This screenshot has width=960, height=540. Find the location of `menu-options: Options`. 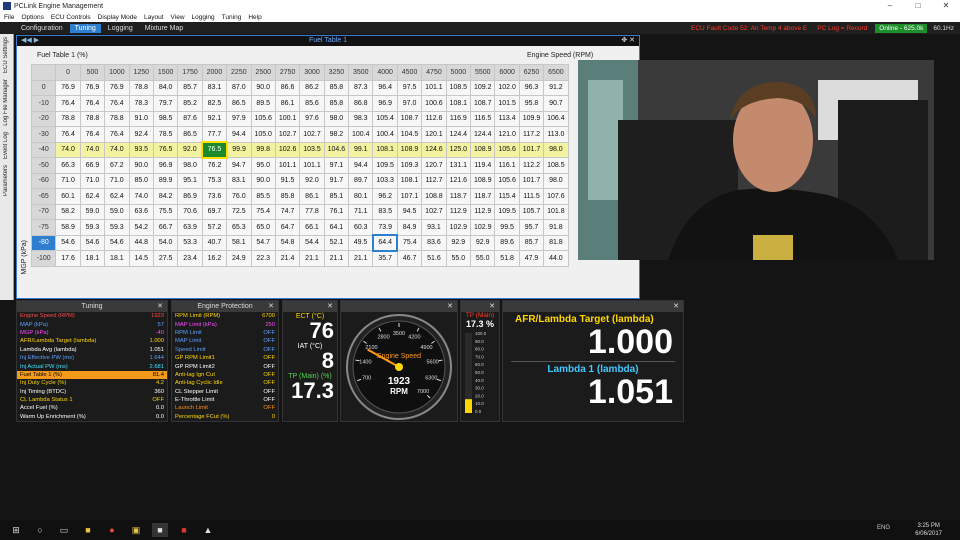

menu-options: Options is located at coordinates (32, 17).